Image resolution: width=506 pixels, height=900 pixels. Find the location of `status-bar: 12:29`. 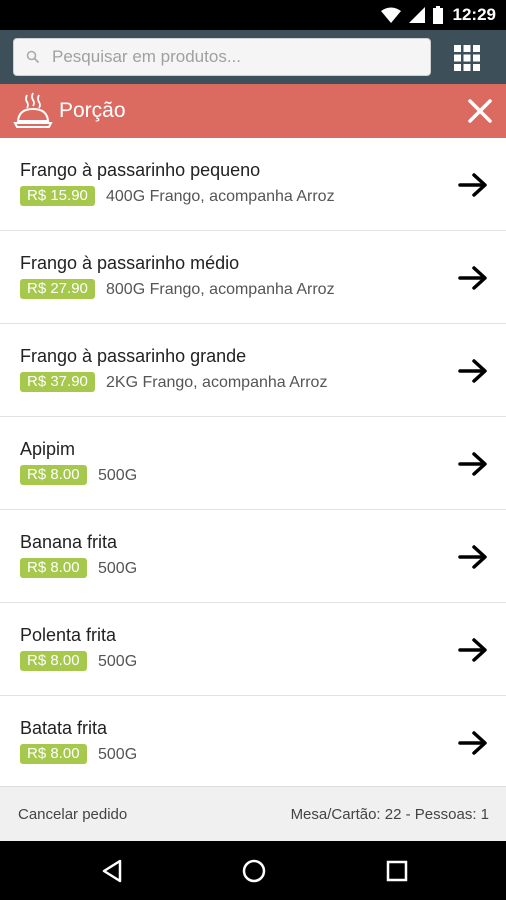

status-bar: 12:29 is located at coordinates (253, 15).